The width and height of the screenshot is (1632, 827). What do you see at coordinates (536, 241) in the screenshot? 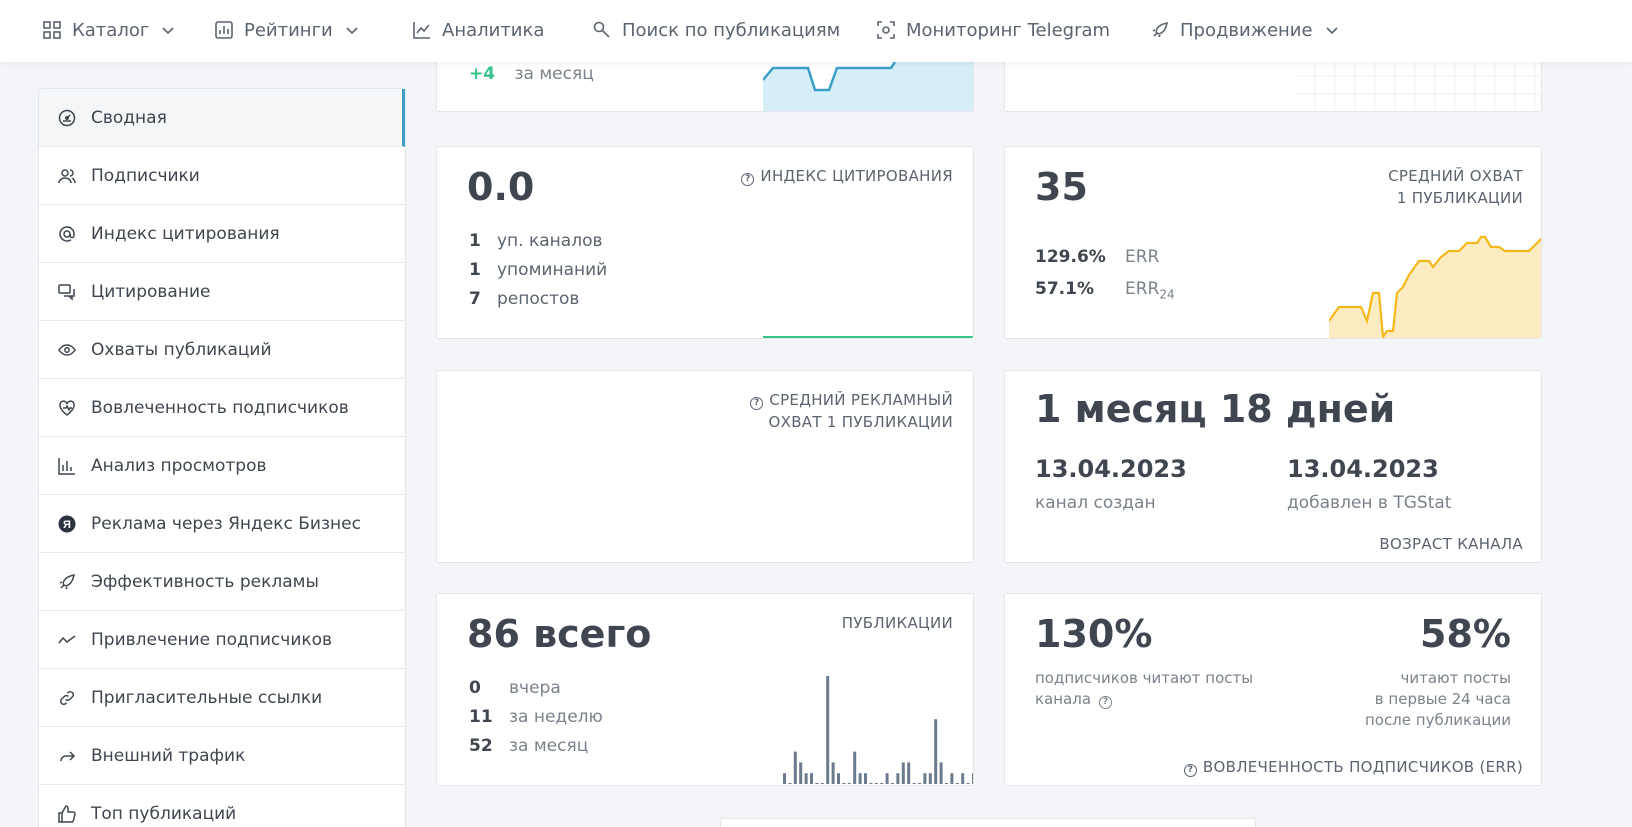
I see `citation-row: 1 уп. каналов` at bounding box center [536, 241].